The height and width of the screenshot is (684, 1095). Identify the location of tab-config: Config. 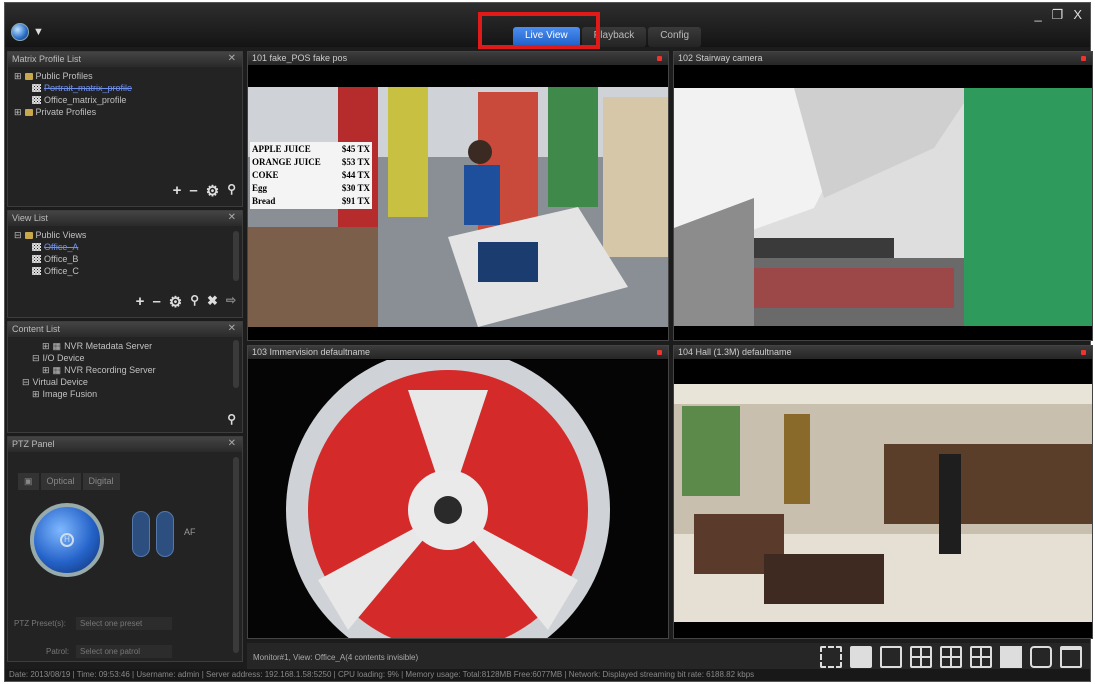
(675, 37).